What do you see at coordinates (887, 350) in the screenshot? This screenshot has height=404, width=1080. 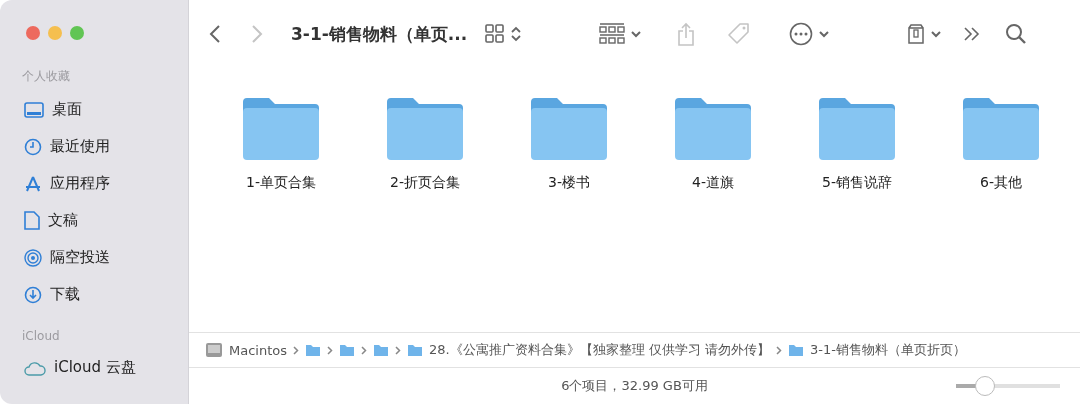 I see `path-item: 3-1-销售物料（单页折页）` at bounding box center [887, 350].